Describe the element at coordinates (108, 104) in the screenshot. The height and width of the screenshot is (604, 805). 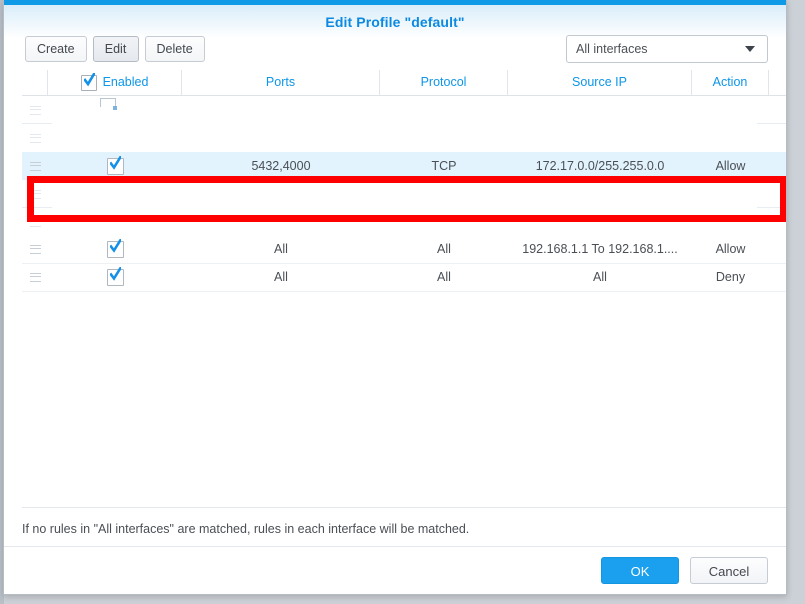
I see `partial-checkbox-artifact` at that location.